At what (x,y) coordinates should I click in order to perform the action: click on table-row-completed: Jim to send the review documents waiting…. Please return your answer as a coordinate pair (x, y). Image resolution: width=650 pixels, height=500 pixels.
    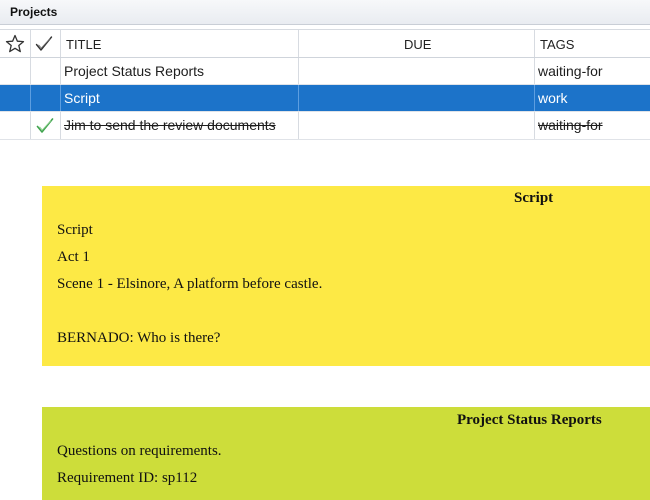
    Looking at the image, I should click on (325, 126).